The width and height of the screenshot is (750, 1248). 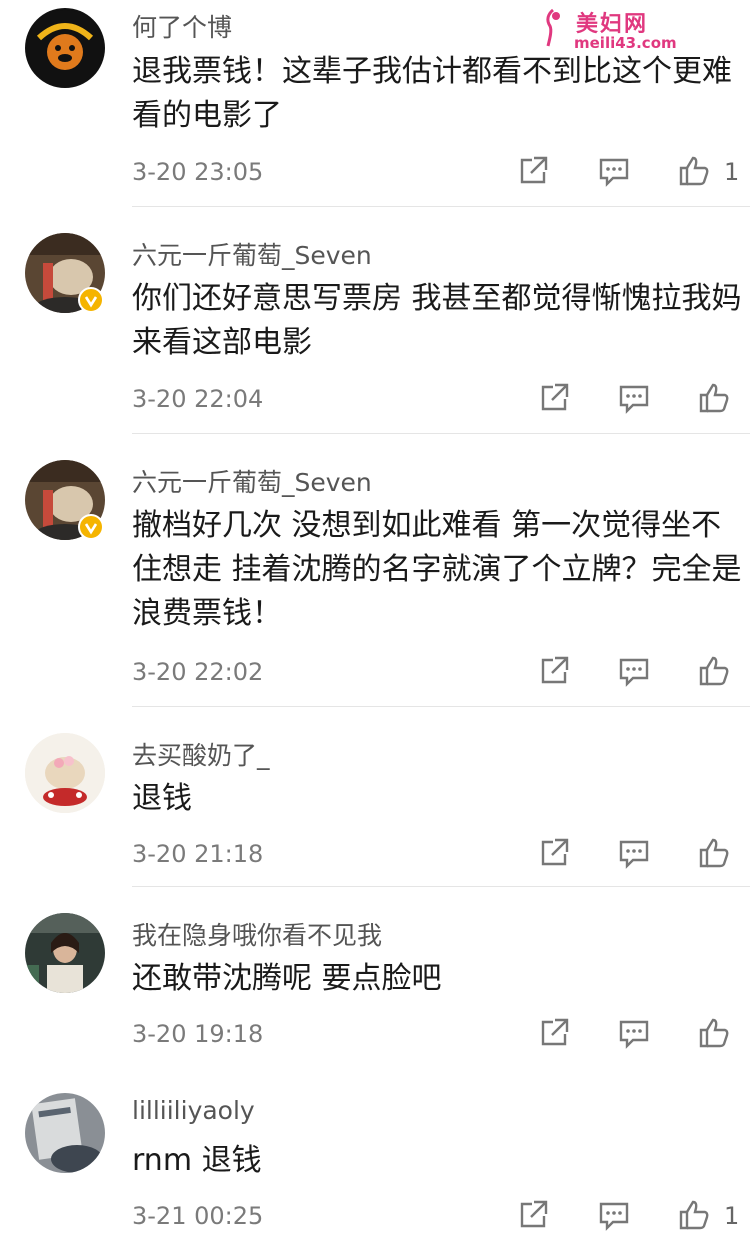 What do you see at coordinates (182, 26) in the screenshot?
I see `username: 何了个博` at bounding box center [182, 26].